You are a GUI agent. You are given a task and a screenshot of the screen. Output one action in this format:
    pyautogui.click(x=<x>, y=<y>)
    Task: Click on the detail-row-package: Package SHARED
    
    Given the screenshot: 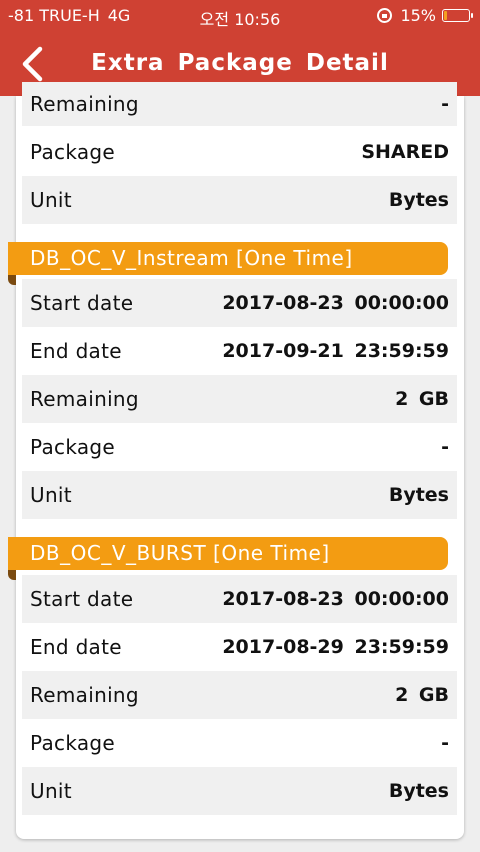 What is the action you would take?
    pyautogui.click(x=239, y=152)
    